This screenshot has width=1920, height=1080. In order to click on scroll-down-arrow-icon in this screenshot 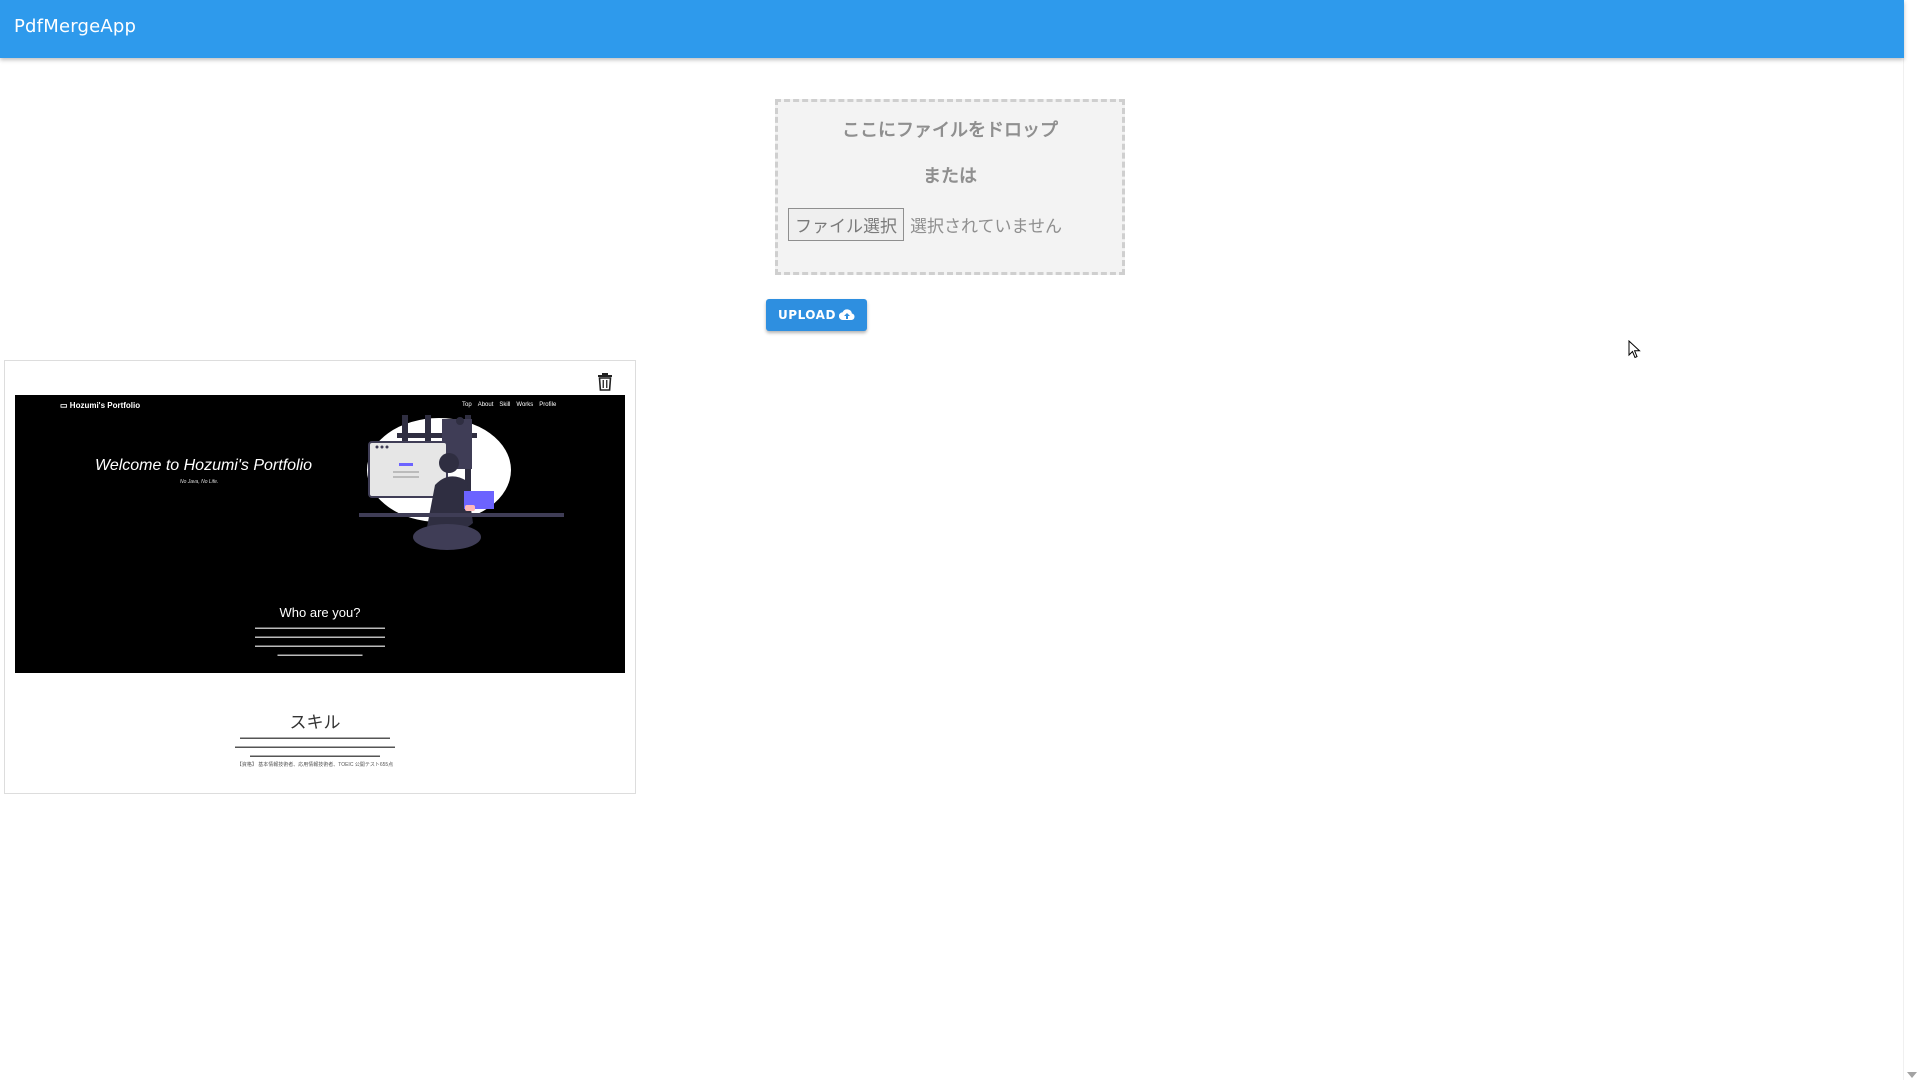, I will do `click(1912, 1075)`.